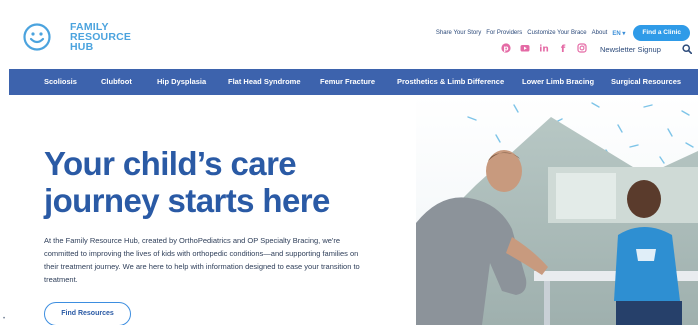 This screenshot has height=325, width=698. I want to click on customize-brace-link: Customize Your Brace, so click(556, 33).